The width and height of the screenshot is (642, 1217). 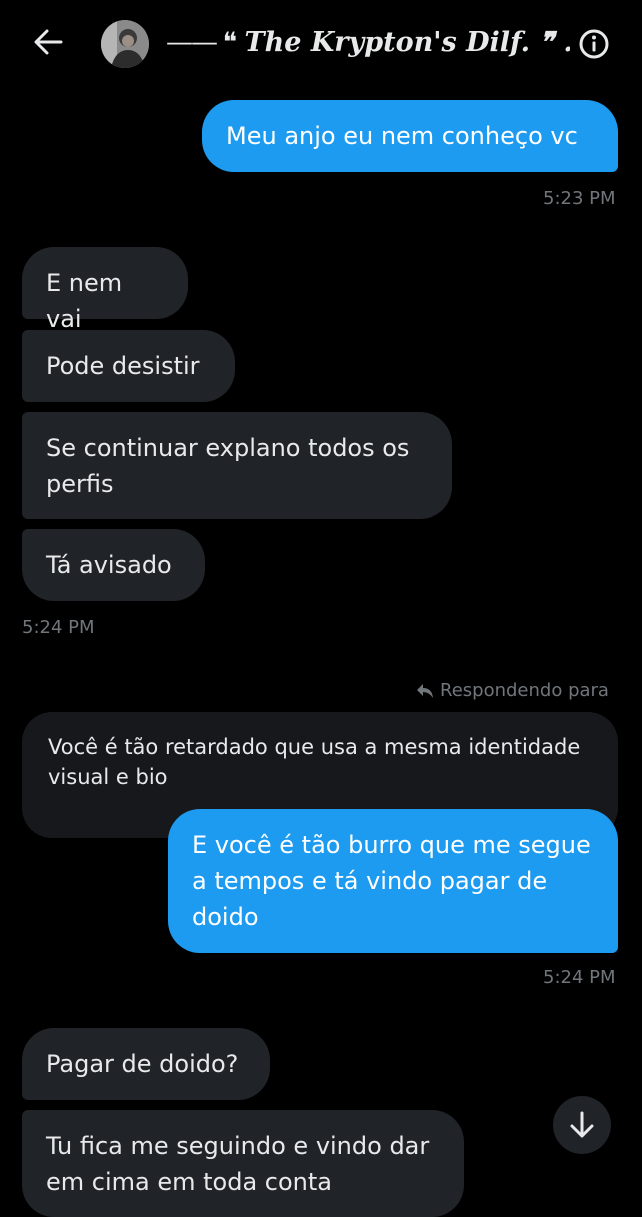 I want to click on profile-photo-icon, so click(x=125, y=44).